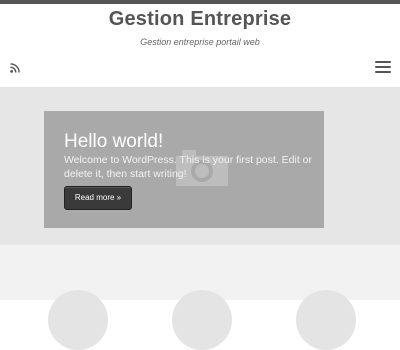 The height and width of the screenshot is (350, 400). I want to click on hamburger-menu-icon, so click(383, 67).